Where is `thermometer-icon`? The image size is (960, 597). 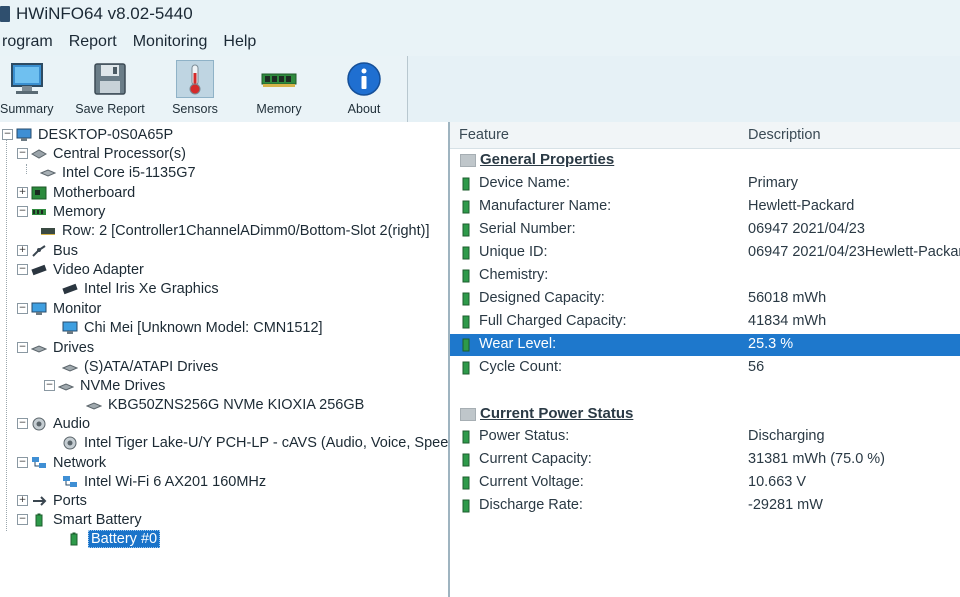
thermometer-icon is located at coordinates (195, 79).